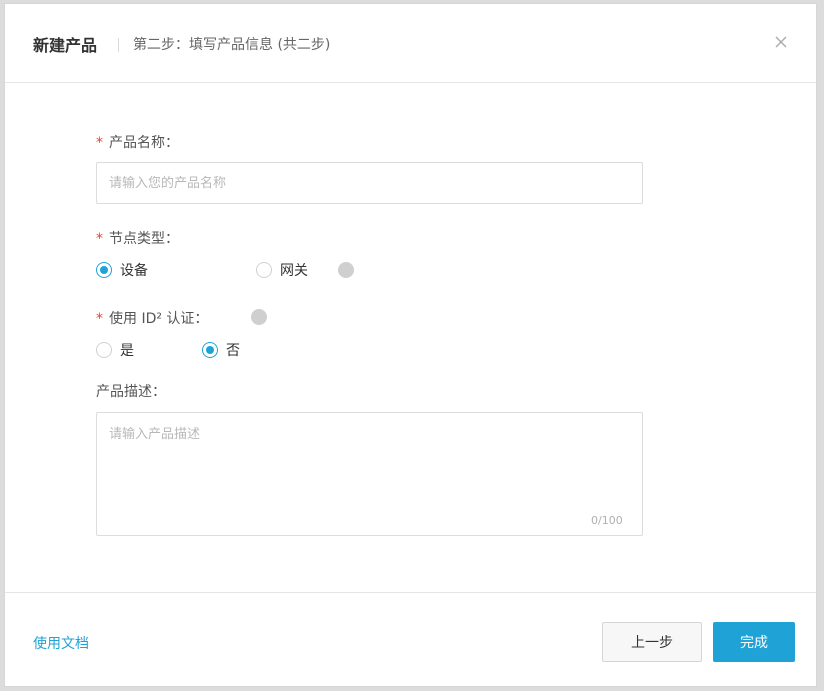 The width and height of the screenshot is (824, 691). I want to click on char-counter: 0/100, so click(607, 520).